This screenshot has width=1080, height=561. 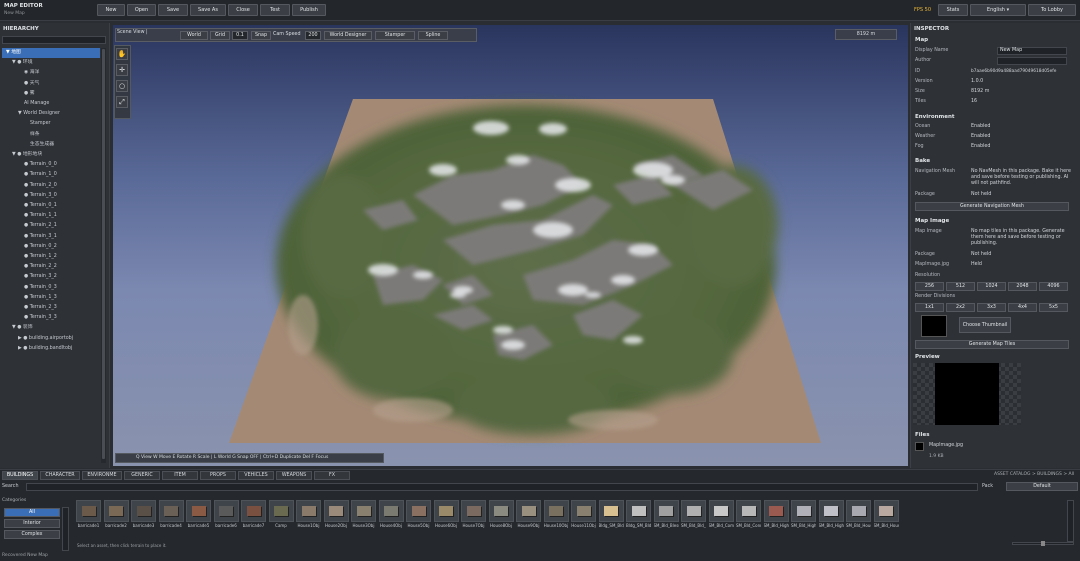 What do you see at coordinates (1070, 521) in the screenshot?
I see `asset-scrollbar` at bounding box center [1070, 521].